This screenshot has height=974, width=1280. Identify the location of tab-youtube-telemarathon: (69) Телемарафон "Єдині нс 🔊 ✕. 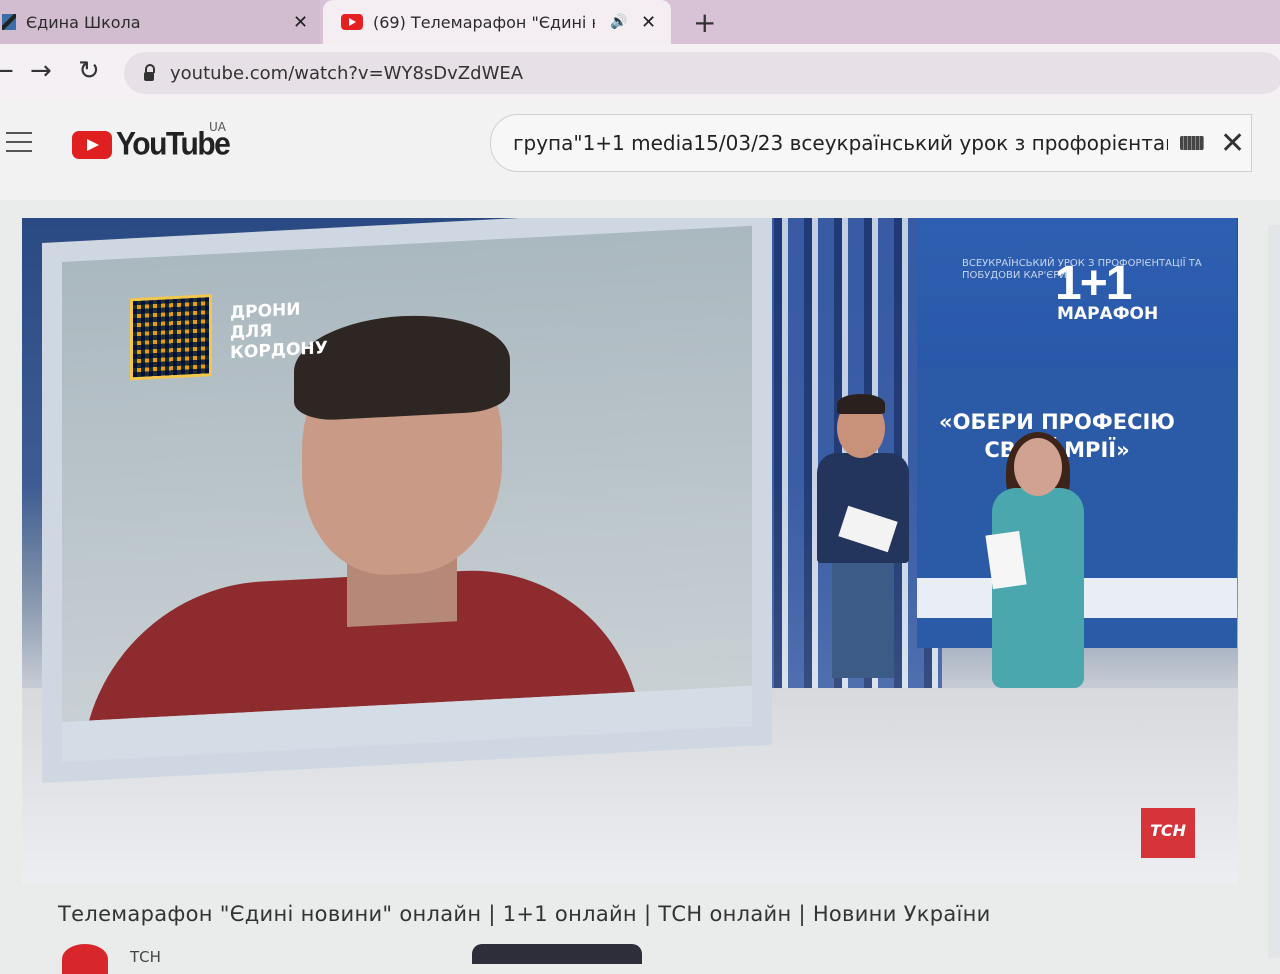
(497, 22).